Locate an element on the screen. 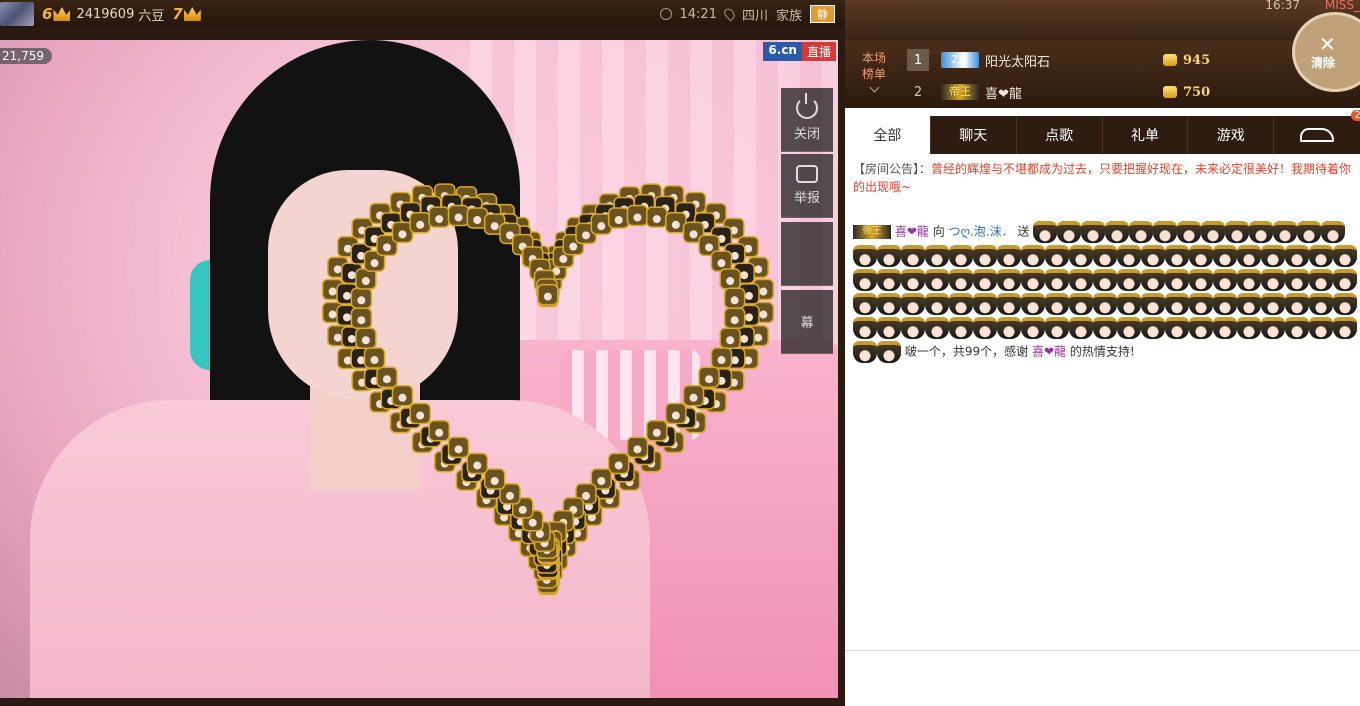 This screenshot has height=706, width=1360. clock-icon is located at coordinates (665, 14).